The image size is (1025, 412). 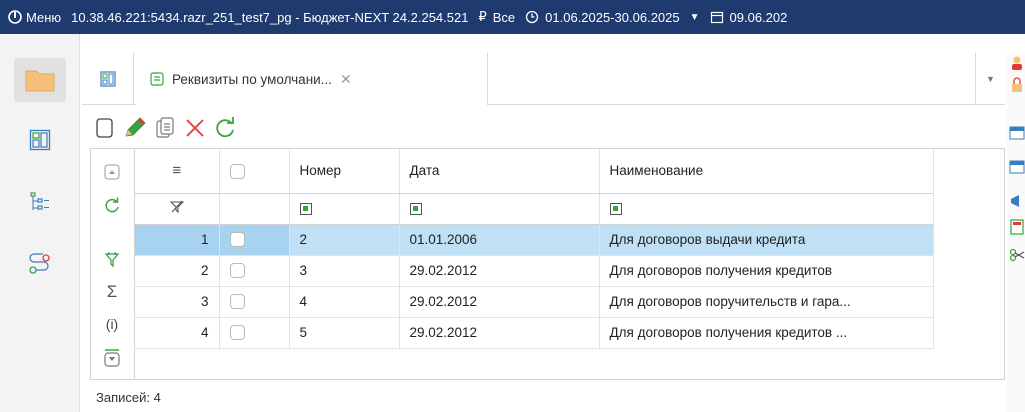 What do you see at coordinates (30, 17) in the screenshot?
I see `menu-button: Меню` at bounding box center [30, 17].